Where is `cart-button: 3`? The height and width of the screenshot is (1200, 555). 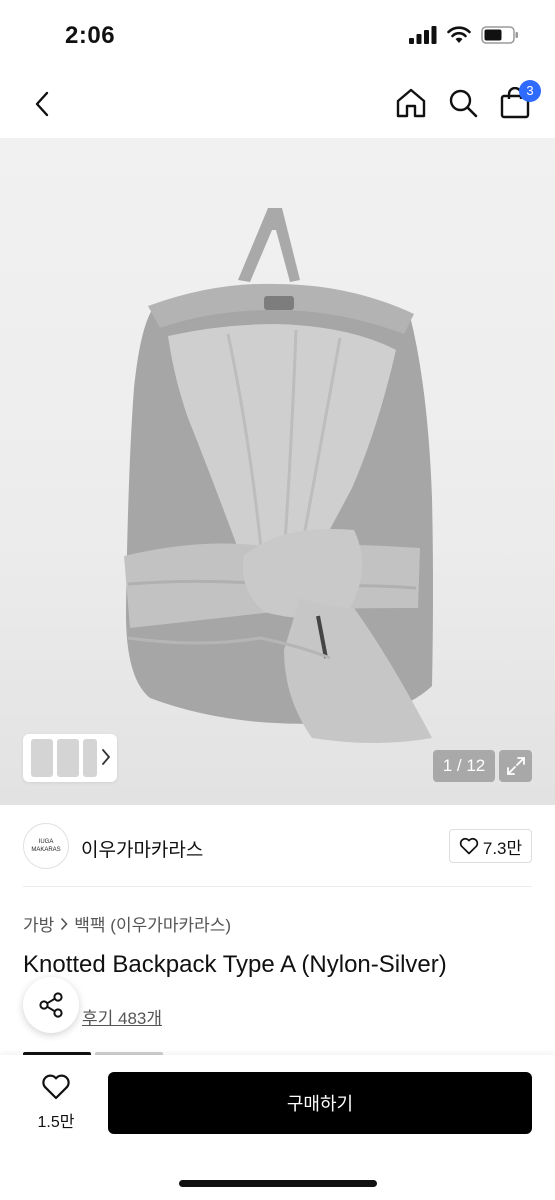
cart-button: 3 is located at coordinates (519, 101).